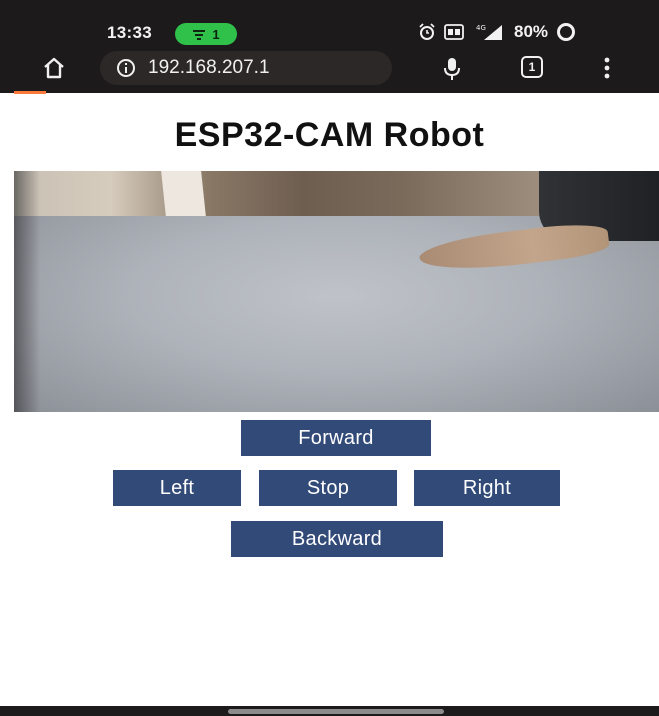  I want to click on network-type-label: 4G, so click(481, 28).